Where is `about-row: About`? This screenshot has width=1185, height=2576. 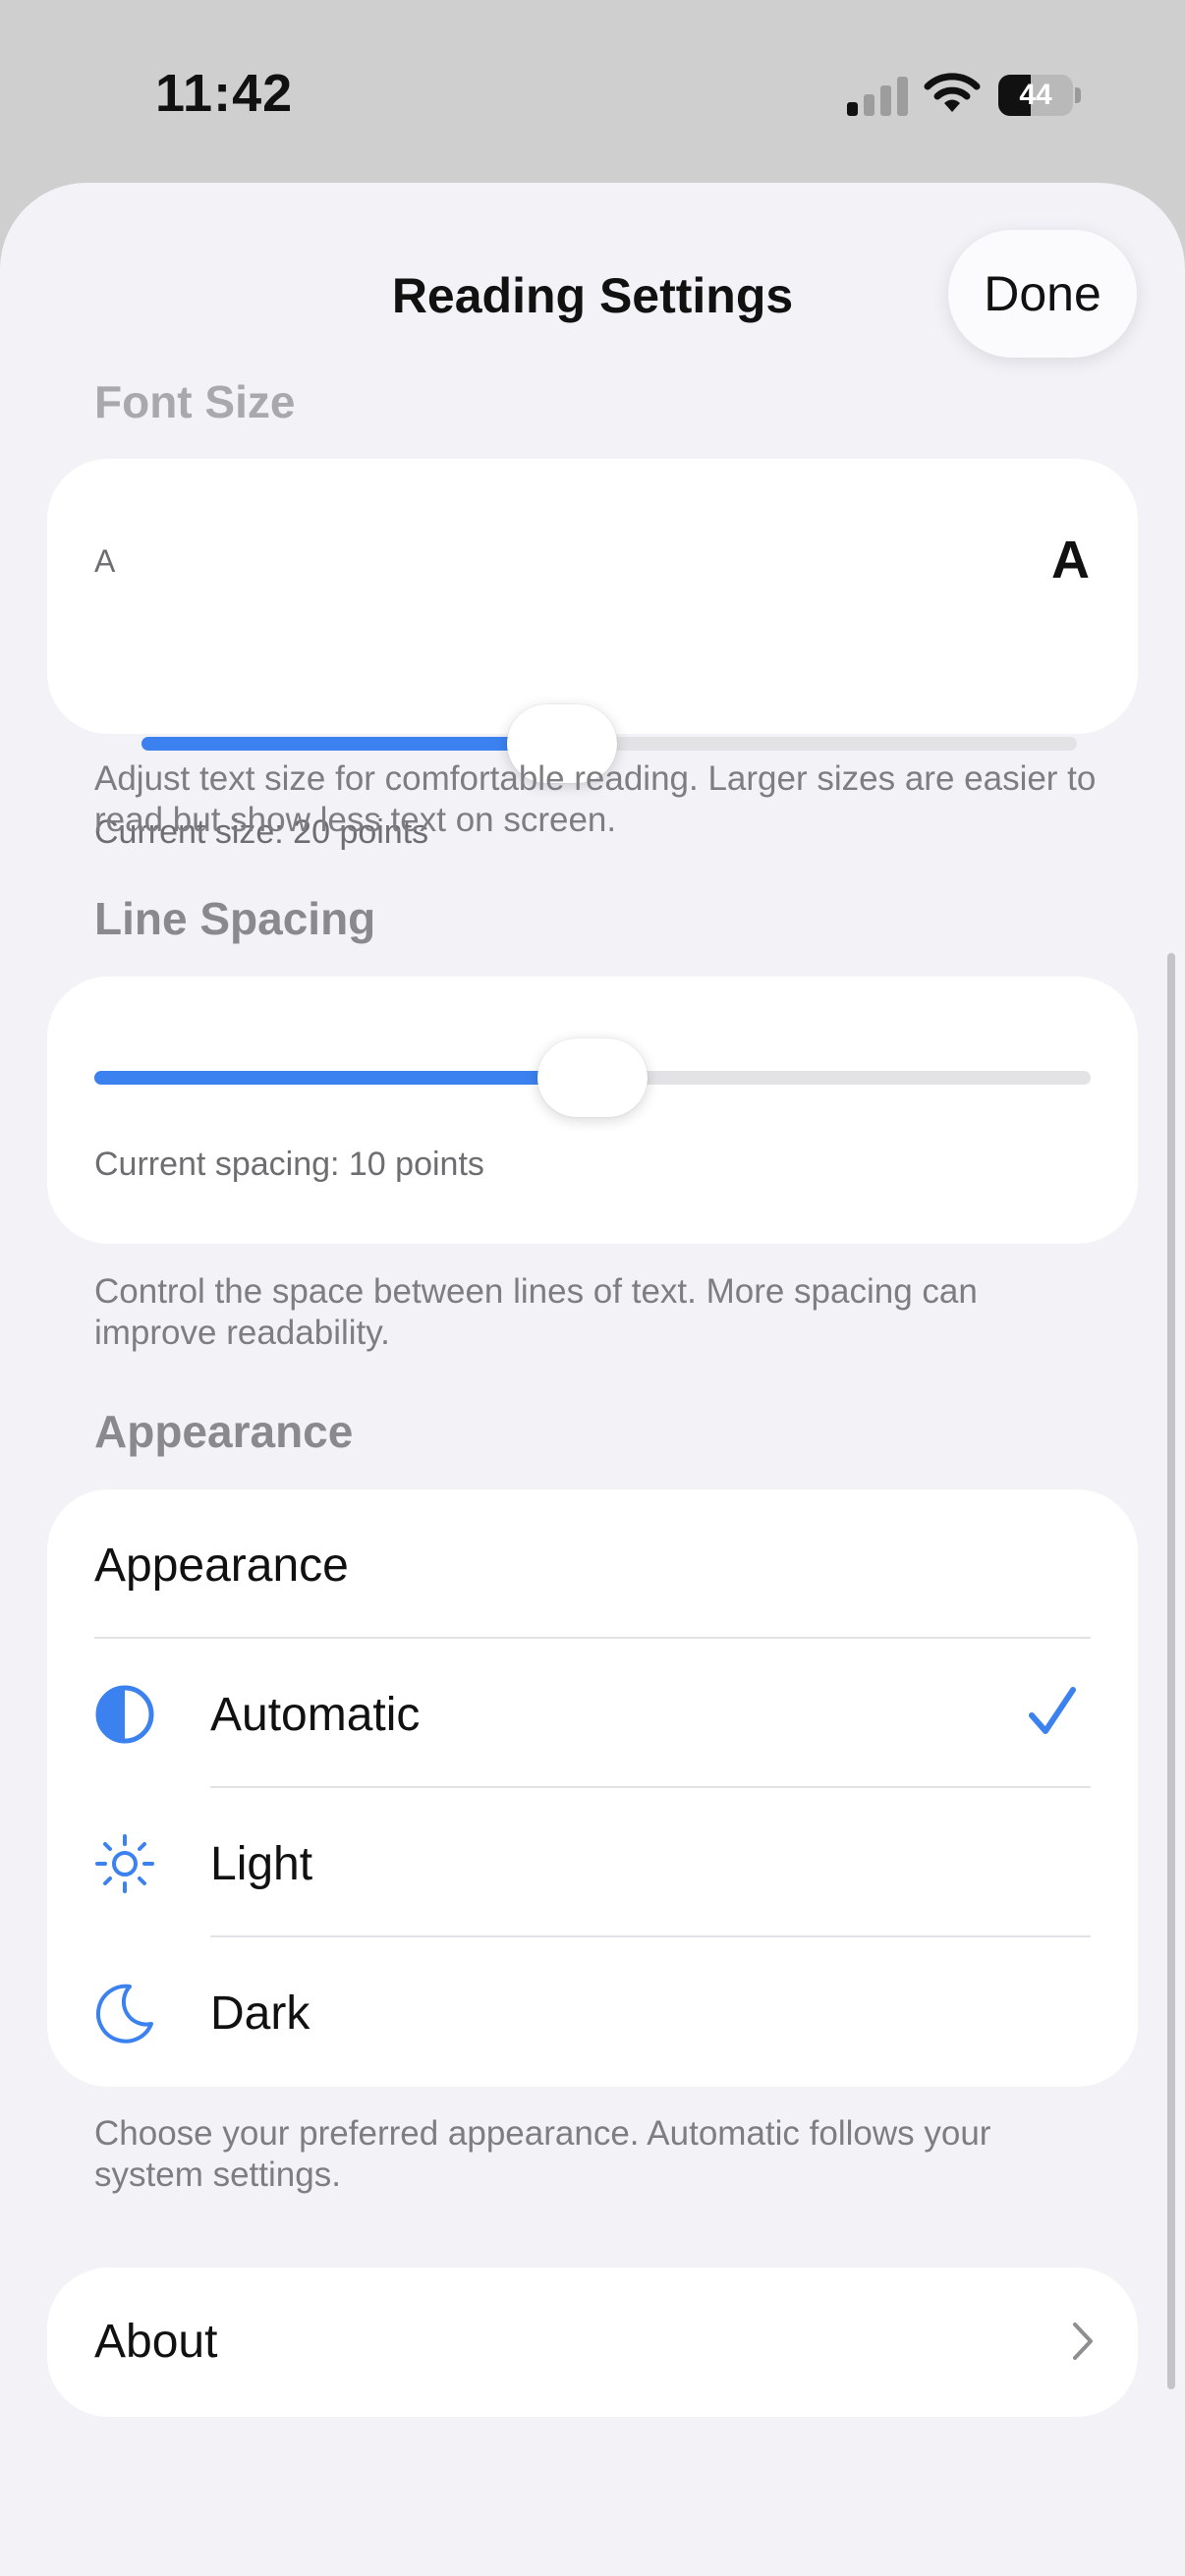 about-row: About is located at coordinates (592, 2342).